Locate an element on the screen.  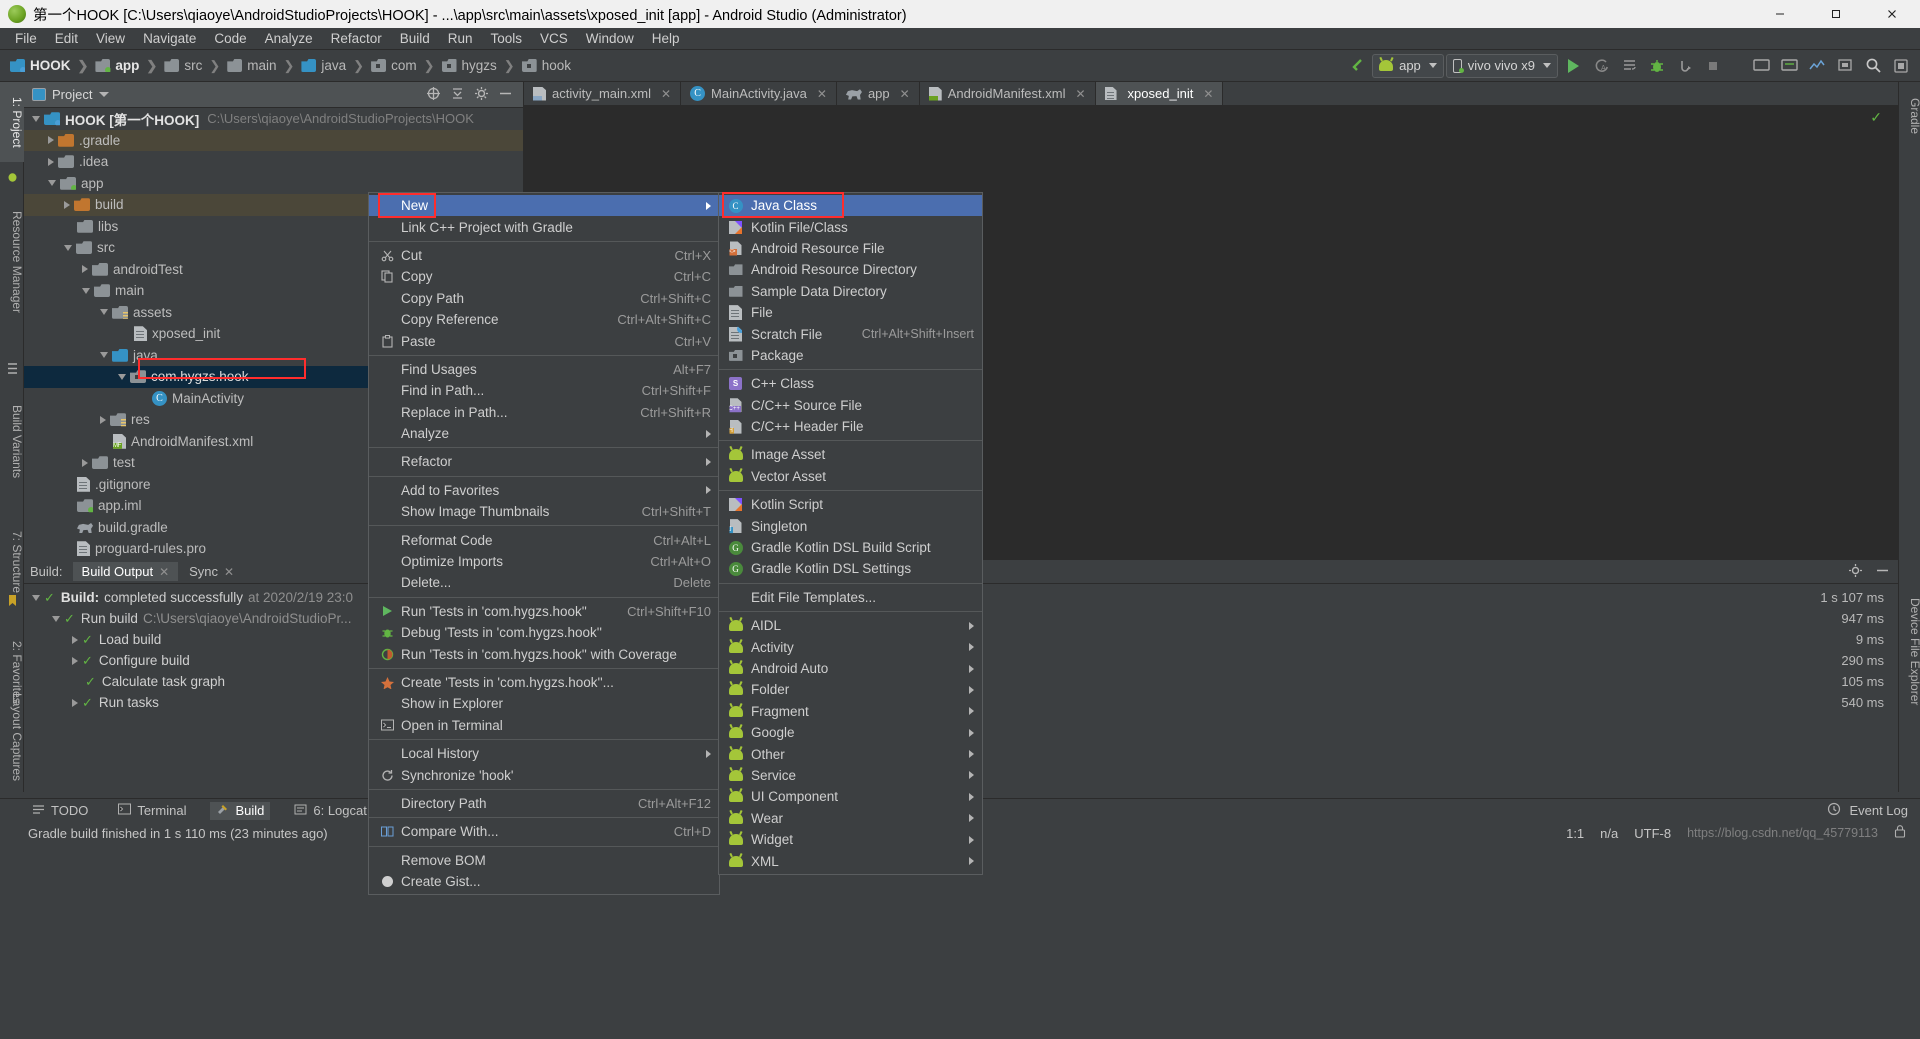
tree-row-gradle-dir: .gradle is located at coordinates (273, 140).